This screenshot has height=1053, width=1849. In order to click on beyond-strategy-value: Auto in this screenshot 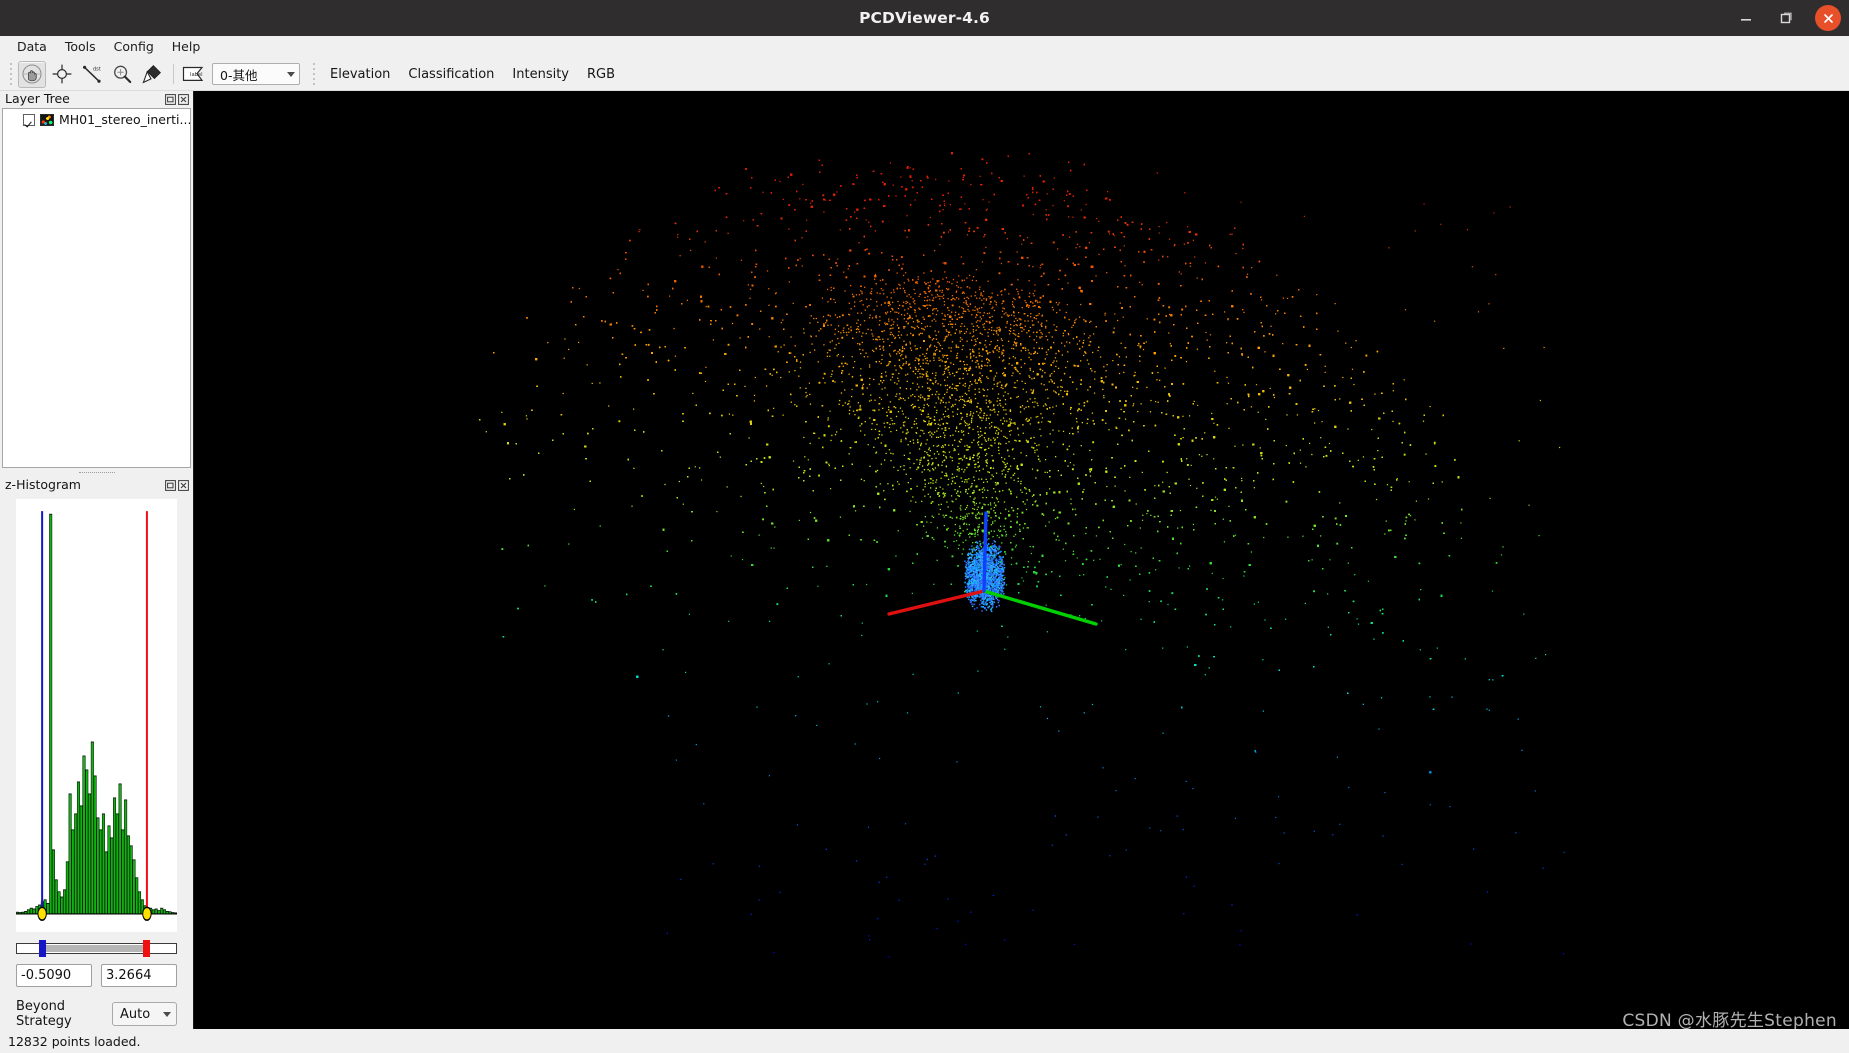, I will do `click(135, 1014)`.